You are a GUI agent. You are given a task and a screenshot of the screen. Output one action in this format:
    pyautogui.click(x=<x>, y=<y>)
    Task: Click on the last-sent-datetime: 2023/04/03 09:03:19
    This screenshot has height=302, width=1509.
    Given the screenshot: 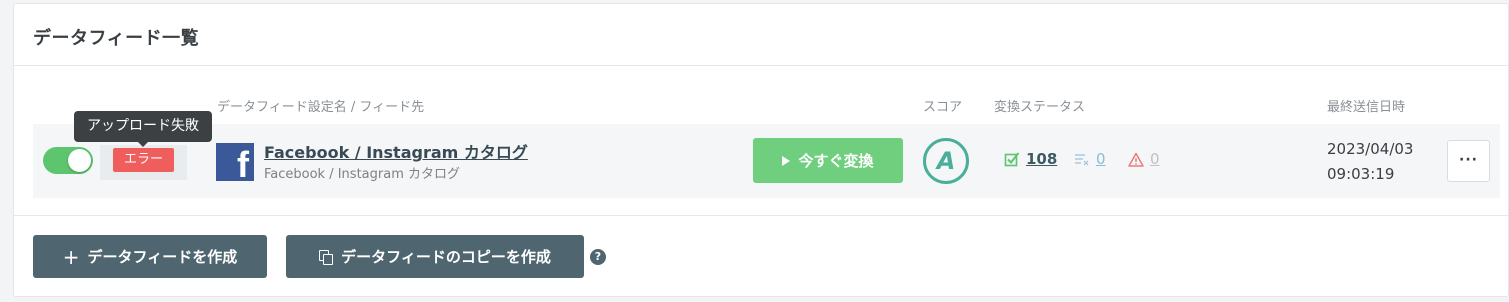 What is the action you would take?
    pyautogui.click(x=1370, y=162)
    